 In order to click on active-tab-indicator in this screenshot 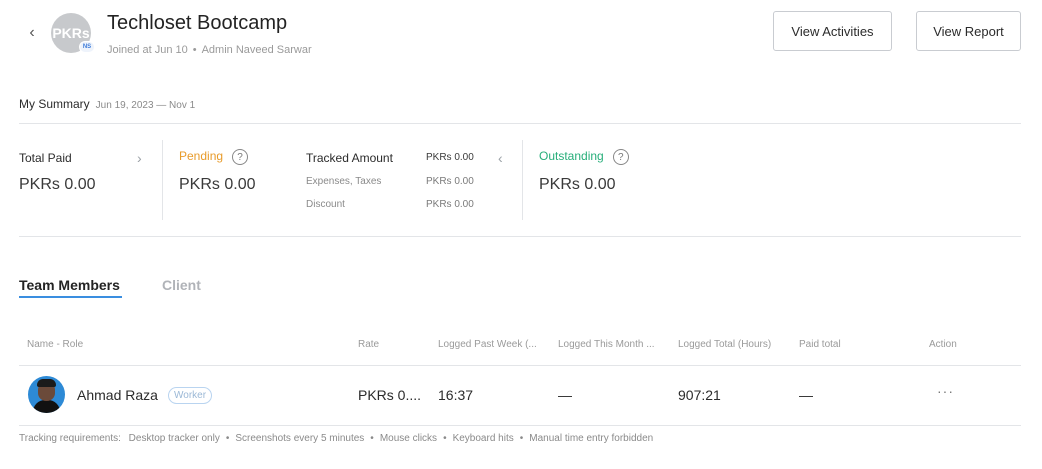, I will do `click(70, 297)`.